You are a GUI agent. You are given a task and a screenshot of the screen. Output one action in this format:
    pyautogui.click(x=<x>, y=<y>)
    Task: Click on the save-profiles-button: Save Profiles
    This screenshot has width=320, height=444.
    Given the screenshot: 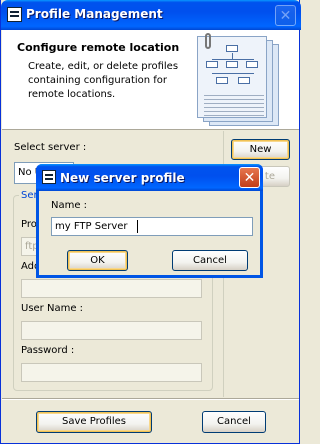 What is the action you would take?
    pyautogui.click(x=94, y=422)
    